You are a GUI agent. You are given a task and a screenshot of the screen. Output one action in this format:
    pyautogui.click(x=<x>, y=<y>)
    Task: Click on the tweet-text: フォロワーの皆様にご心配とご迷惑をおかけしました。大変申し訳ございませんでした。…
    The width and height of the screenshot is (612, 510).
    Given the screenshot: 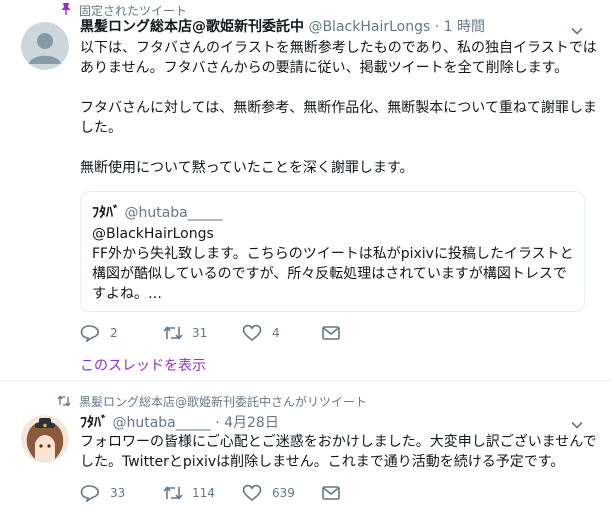 What is the action you would take?
    pyautogui.click(x=340, y=452)
    